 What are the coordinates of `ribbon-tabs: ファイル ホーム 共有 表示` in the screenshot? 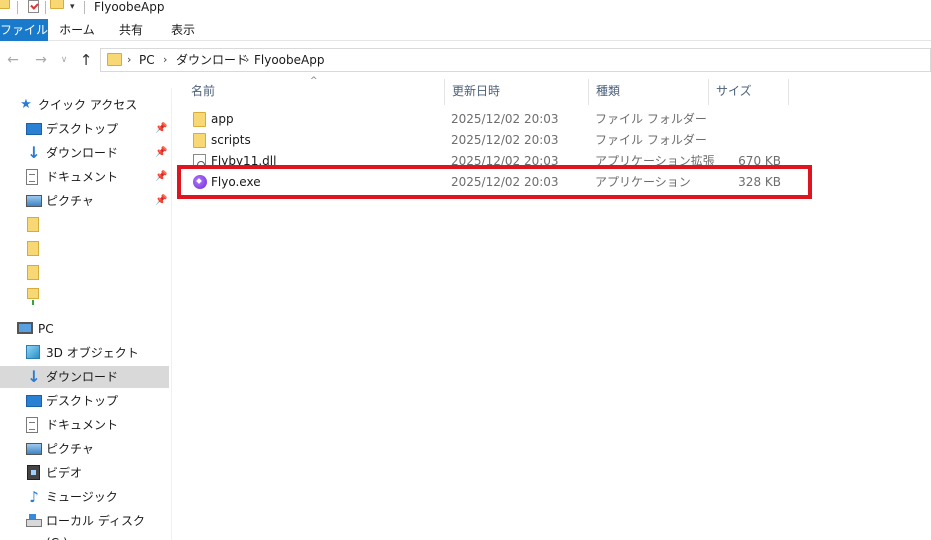 It's located at (465, 30).